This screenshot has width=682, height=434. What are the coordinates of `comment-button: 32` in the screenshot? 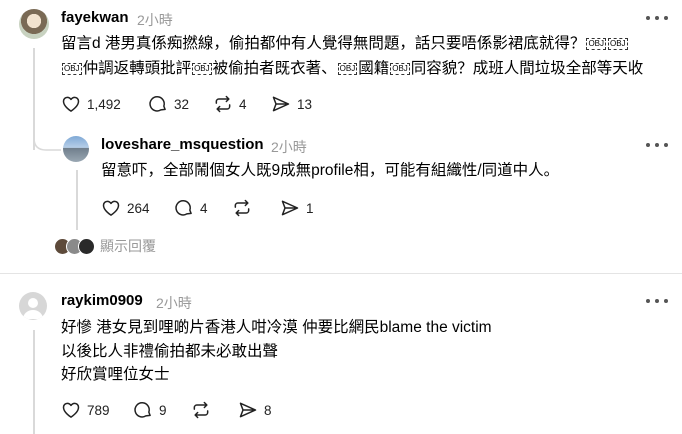 It's located at (168, 104).